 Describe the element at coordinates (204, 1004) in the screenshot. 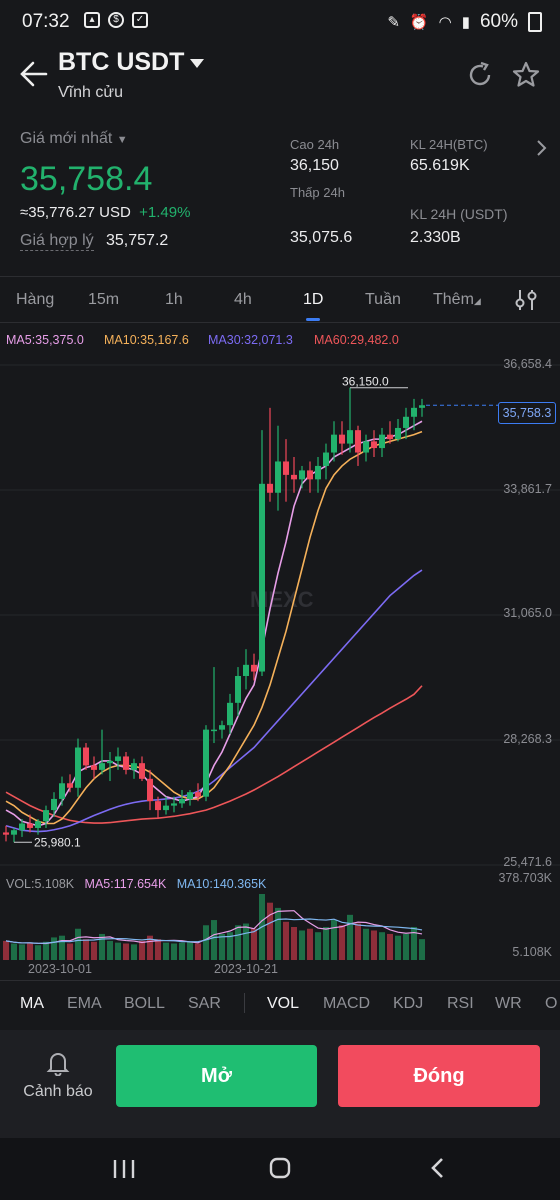

I see `indicator-sar: SAR` at that location.